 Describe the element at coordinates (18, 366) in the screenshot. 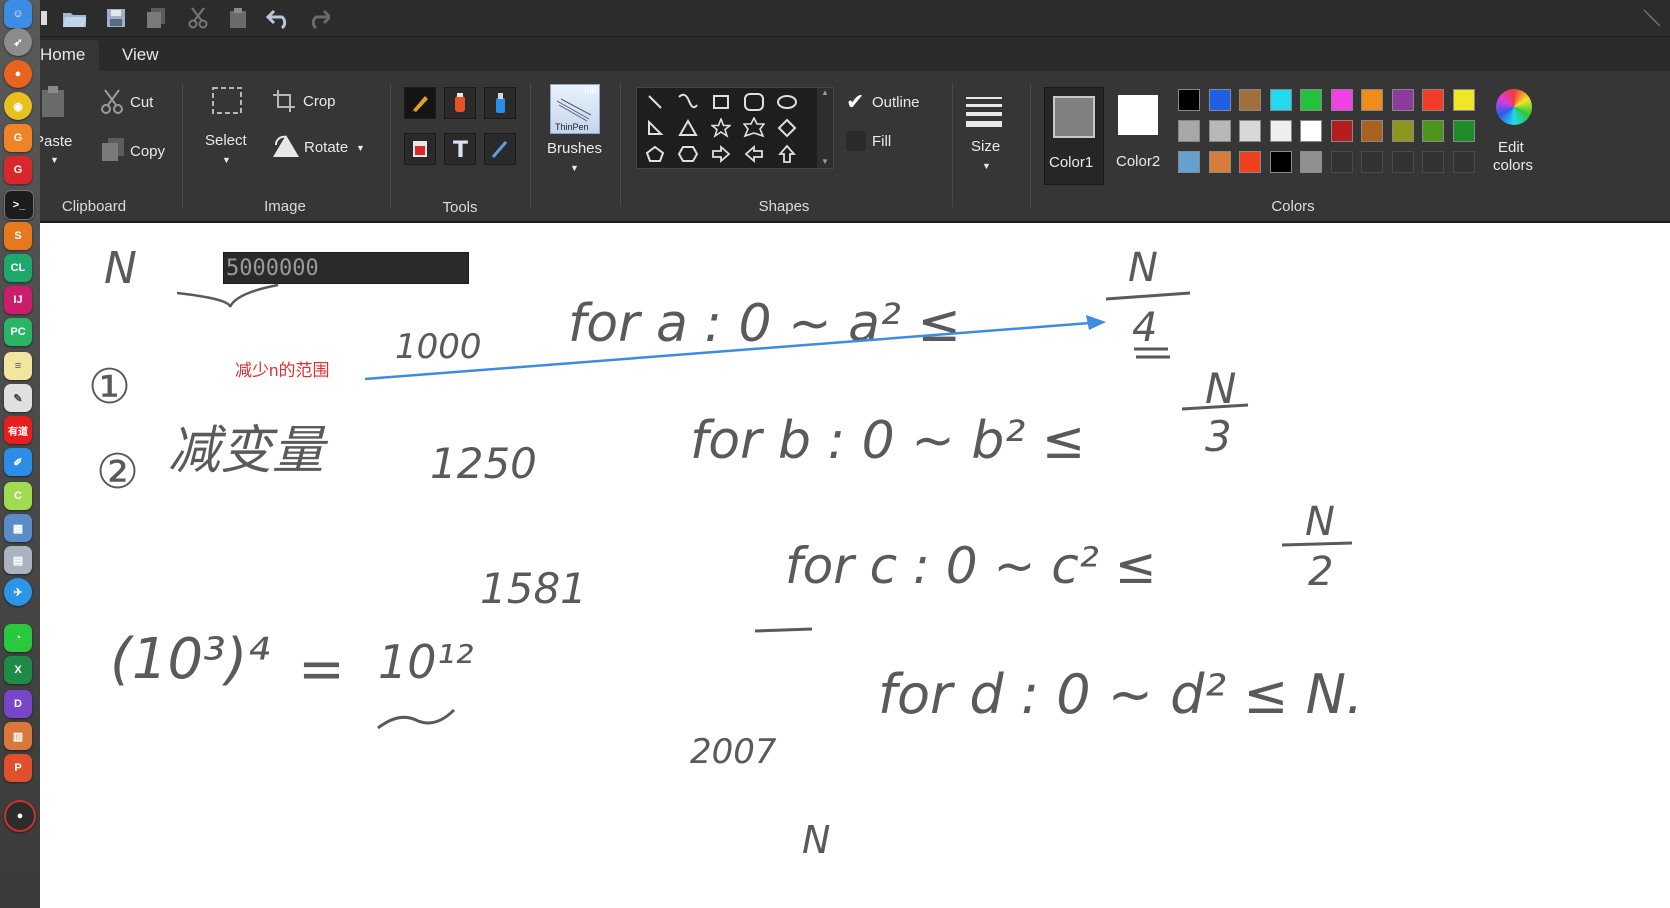

I see `notes-icon: ≡` at that location.